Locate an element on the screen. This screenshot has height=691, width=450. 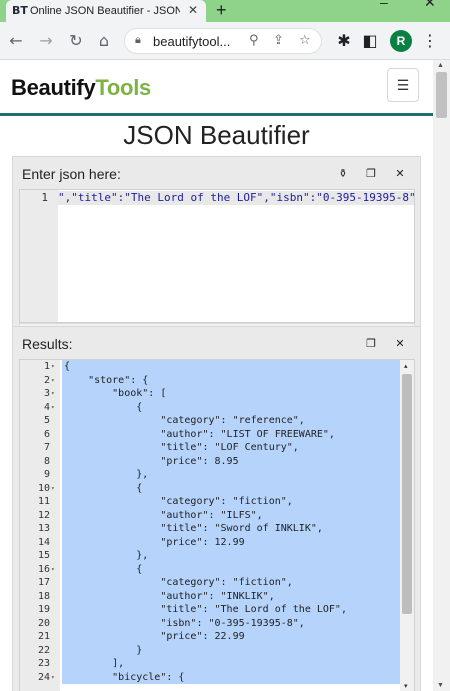
scroll-down-arrow-icon: ▼ is located at coordinates (440, 685).